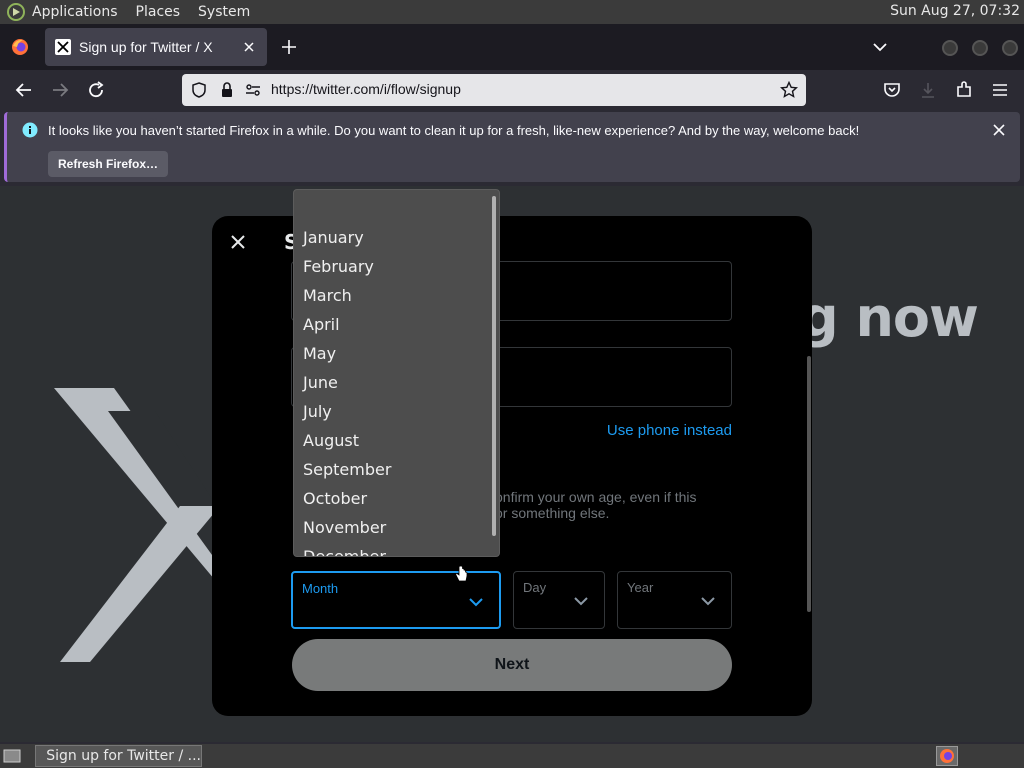  Describe the element at coordinates (535, 587) in the screenshot. I see `day-select-label: Day` at that location.